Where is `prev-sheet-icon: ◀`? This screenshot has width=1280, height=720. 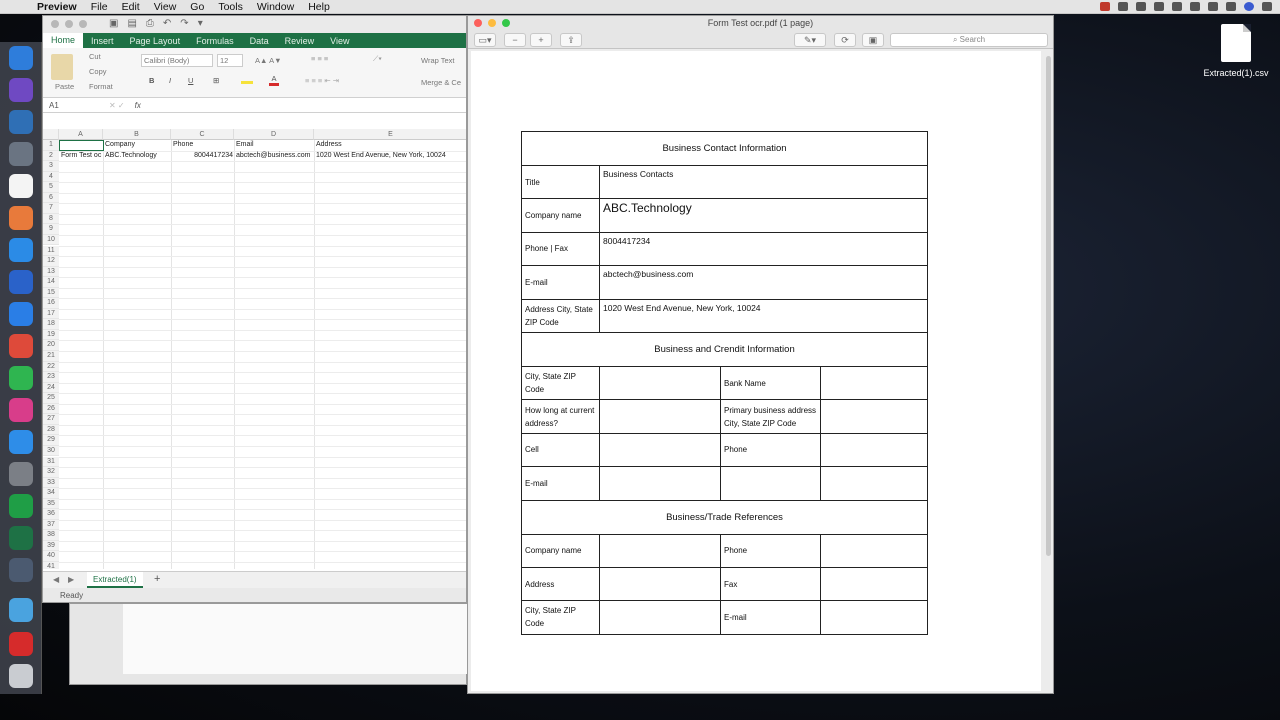
prev-sheet-icon: ◀ is located at coordinates (56, 579).